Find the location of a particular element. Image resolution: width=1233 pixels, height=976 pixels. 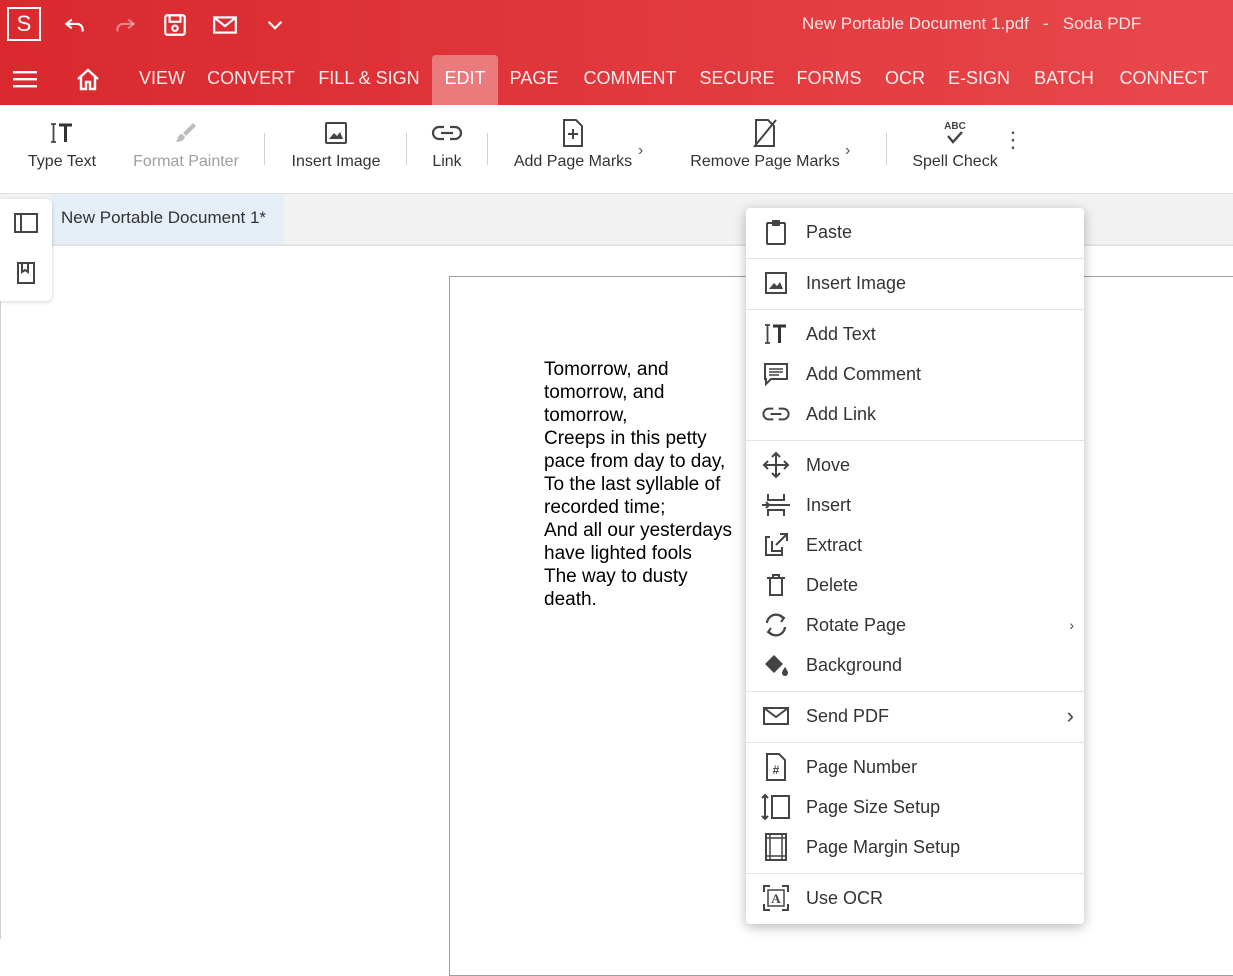

text-line: death. is located at coordinates (570, 599).